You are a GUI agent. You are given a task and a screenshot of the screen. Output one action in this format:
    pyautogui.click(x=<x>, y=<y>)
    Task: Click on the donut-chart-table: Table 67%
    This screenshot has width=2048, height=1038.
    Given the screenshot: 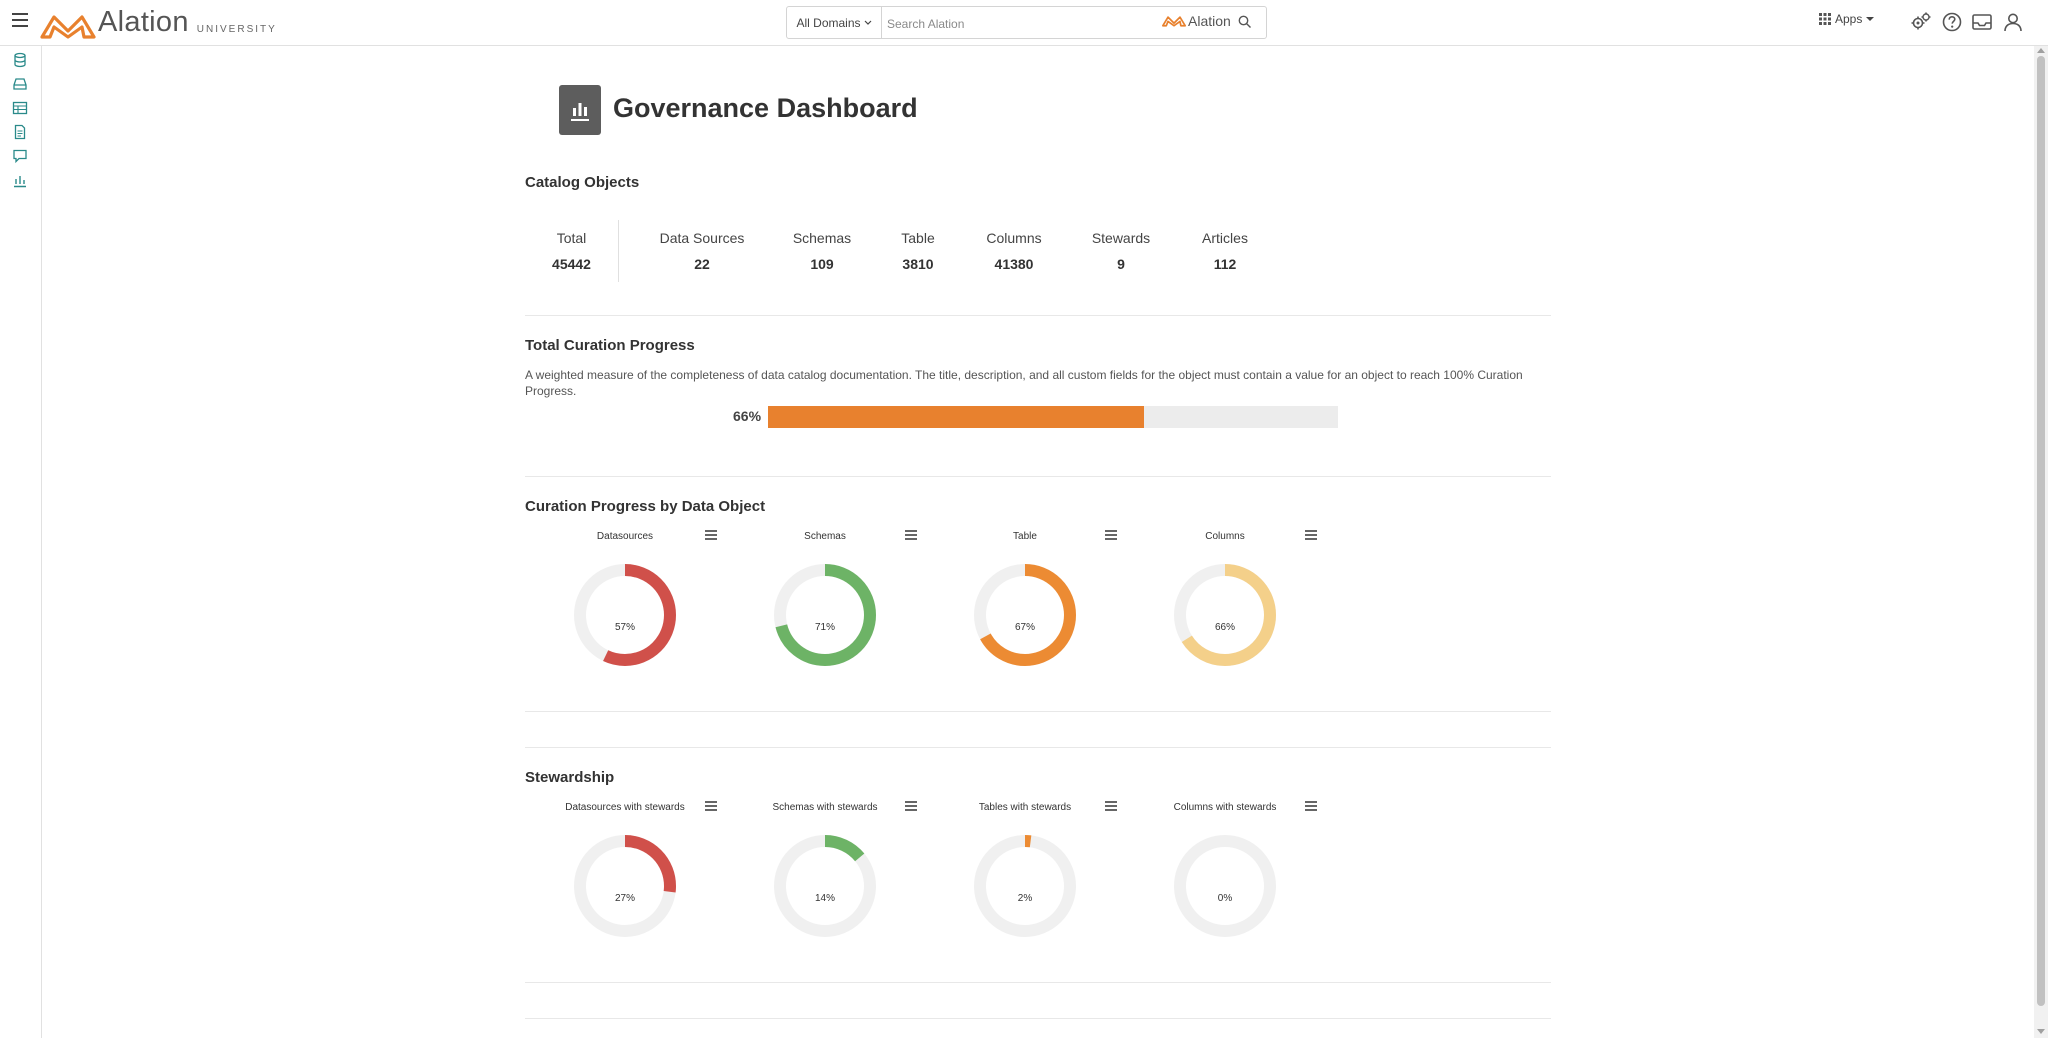 What is the action you would take?
    pyautogui.click(x=1025, y=610)
    